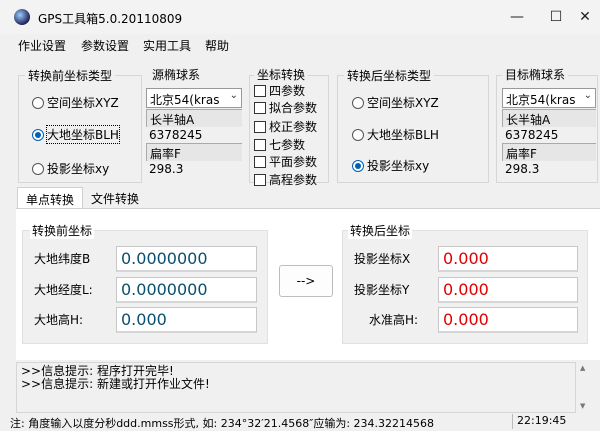 The image size is (600, 431). Describe the element at coordinates (293, 162) in the screenshot. I see `check-plane-params-label: 平面参数` at that location.